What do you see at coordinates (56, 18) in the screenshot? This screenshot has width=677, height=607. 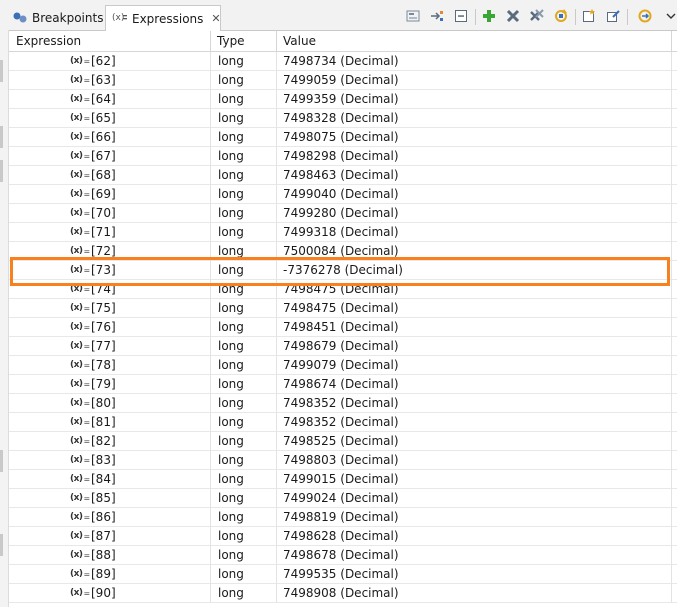 I see `tab-breakpoints: Breakpoints` at bounding box center [56, 18].